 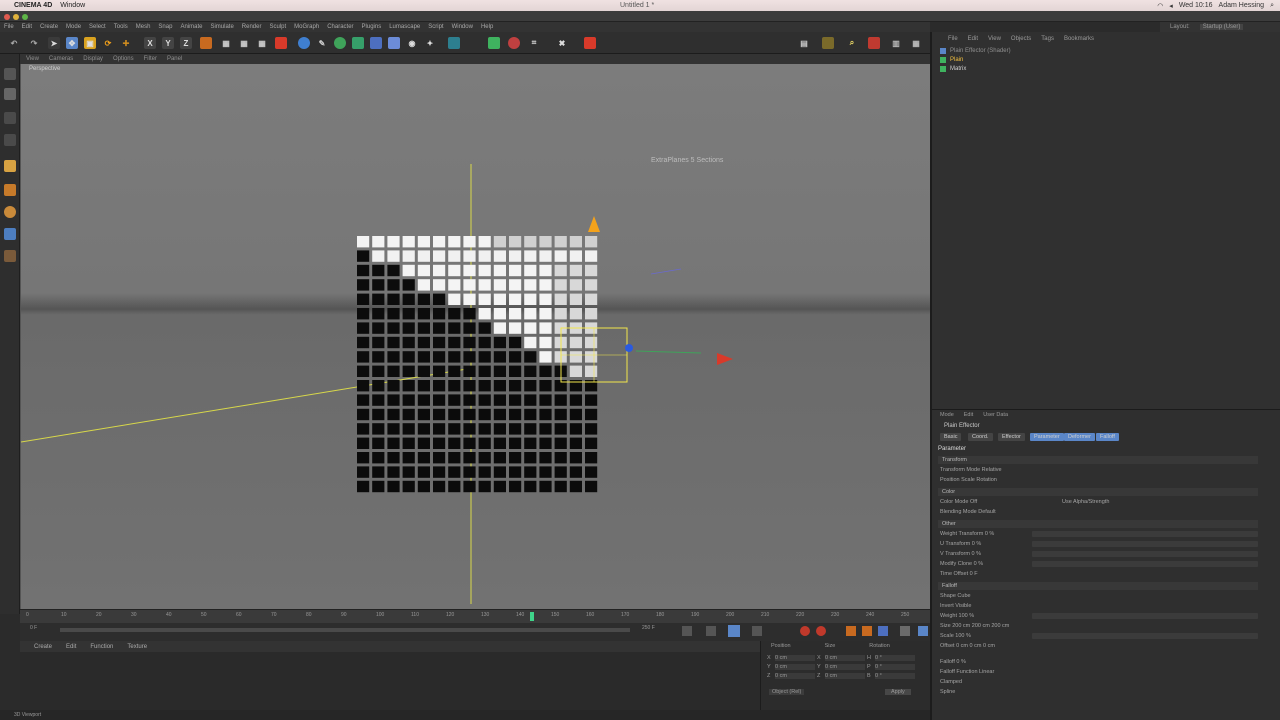 What do you see at coordinates (1079, 39) in the screenshot?
I see `om-menu-bookmarks: Bookmarks` at bounding box center [1079, 39].